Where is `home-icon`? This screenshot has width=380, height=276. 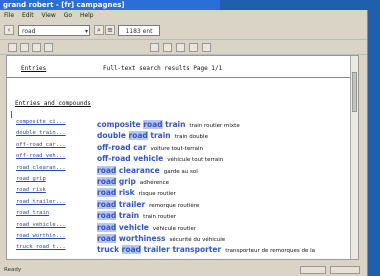 home-icon is located at coordinates (12, 47).